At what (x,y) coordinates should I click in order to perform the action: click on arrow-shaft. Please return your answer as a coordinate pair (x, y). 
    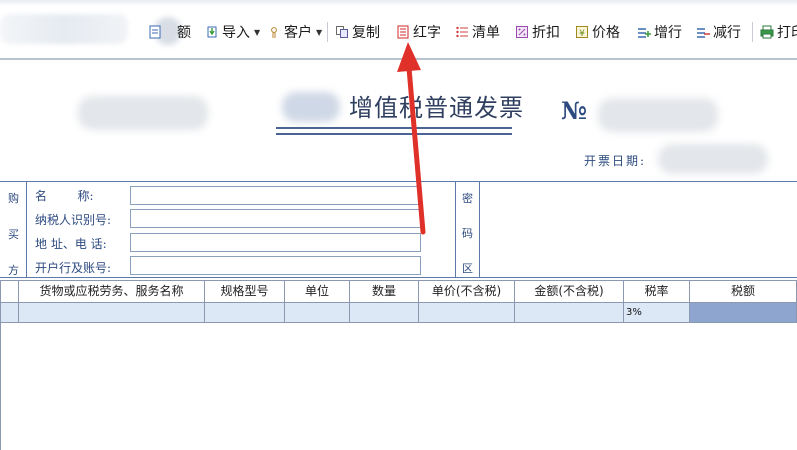
    Looking at the image, I should click on (416, 150).